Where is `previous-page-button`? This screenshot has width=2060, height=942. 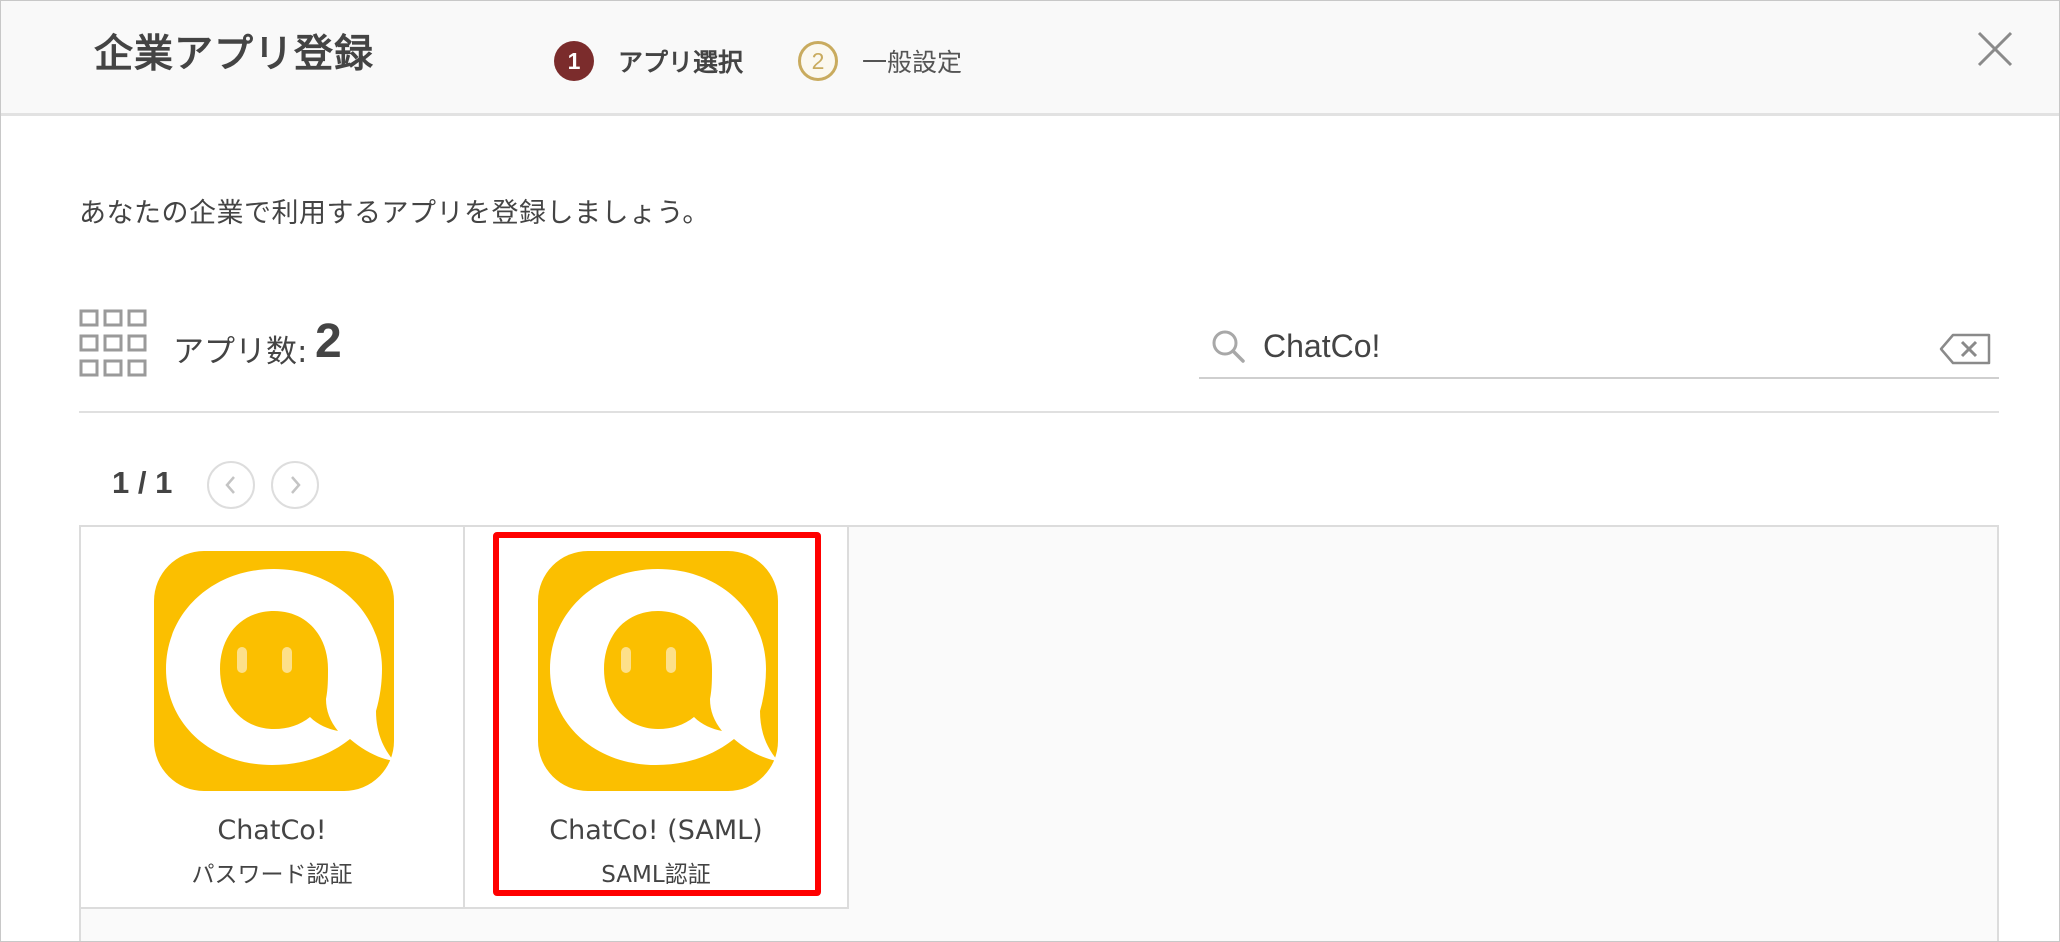 previous-page-button is located at coordinates (231, 485).